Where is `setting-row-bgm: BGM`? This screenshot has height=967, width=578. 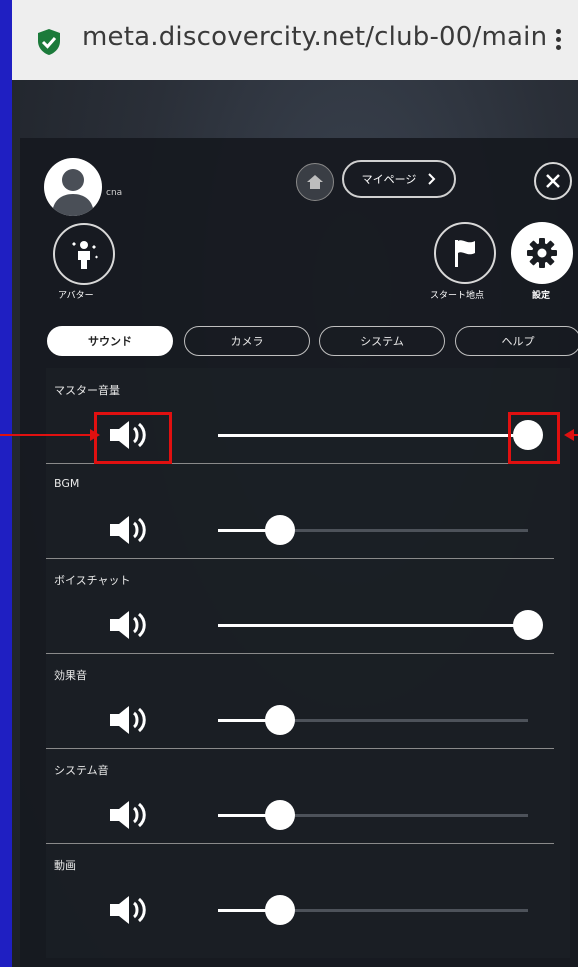
setting-row-bgm: BGM is located at coordinates (300, 511).